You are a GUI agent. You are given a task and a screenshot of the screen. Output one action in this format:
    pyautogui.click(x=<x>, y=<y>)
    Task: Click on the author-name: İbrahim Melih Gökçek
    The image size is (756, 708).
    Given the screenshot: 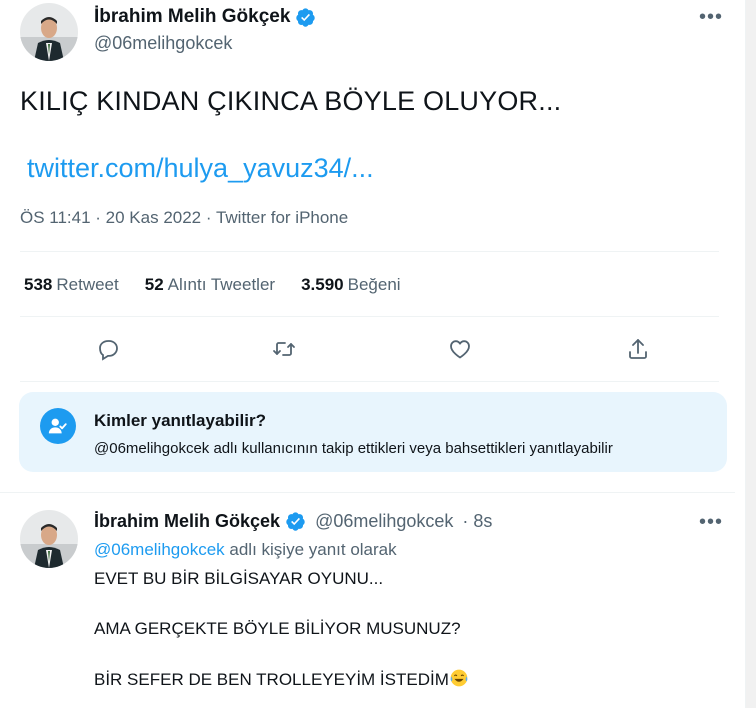 What is the action you would take?
    pyautogui.click(x=205, y=17)
    